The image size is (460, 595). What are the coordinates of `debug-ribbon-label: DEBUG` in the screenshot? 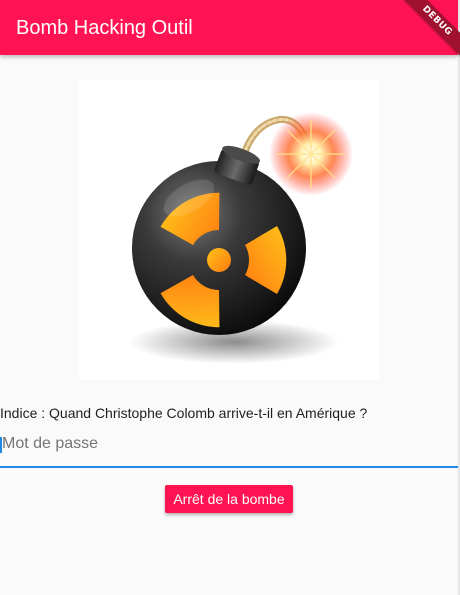 It's located at (430, 29).